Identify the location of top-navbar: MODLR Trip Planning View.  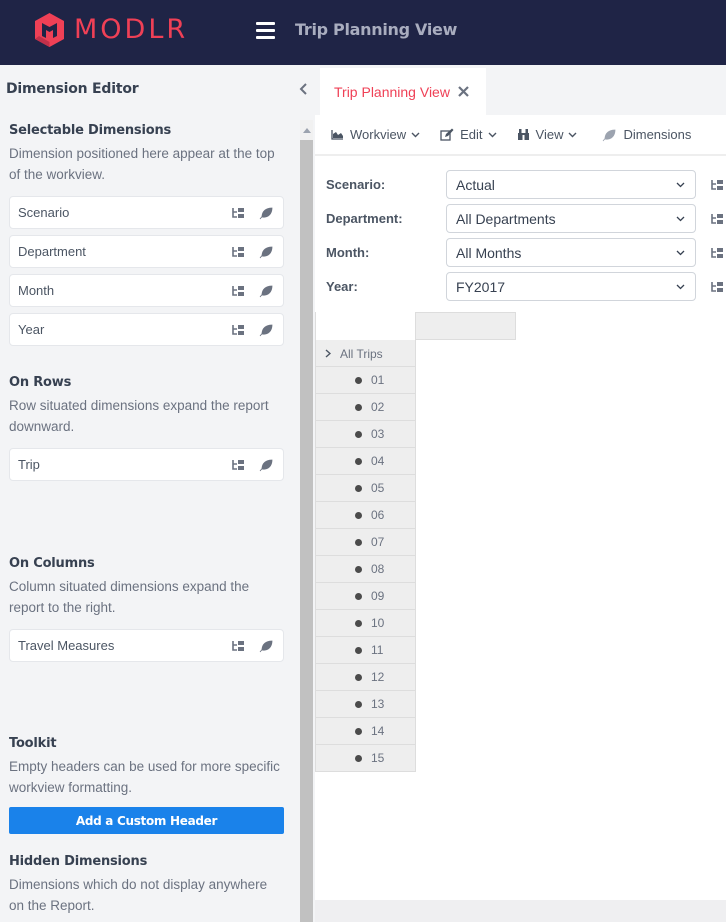
(363, 32).